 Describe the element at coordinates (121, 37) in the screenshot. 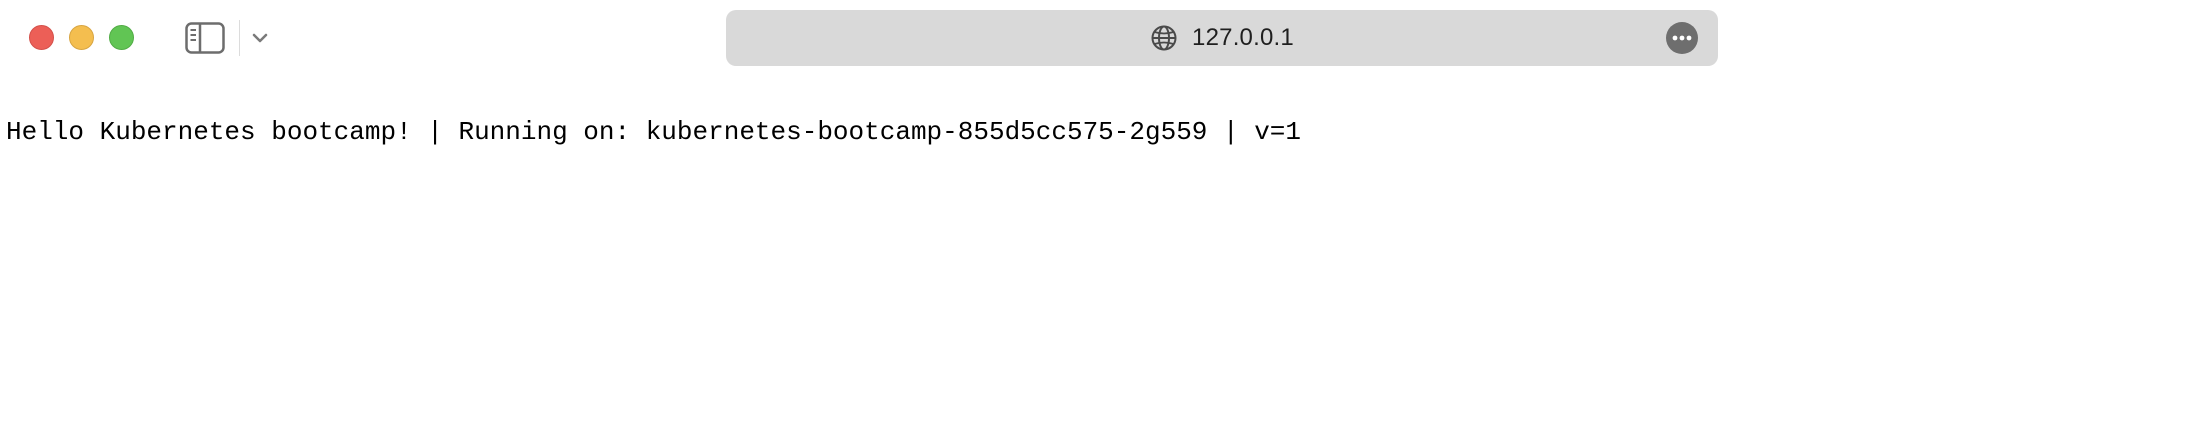

I see `zoom-window-button` at that location.